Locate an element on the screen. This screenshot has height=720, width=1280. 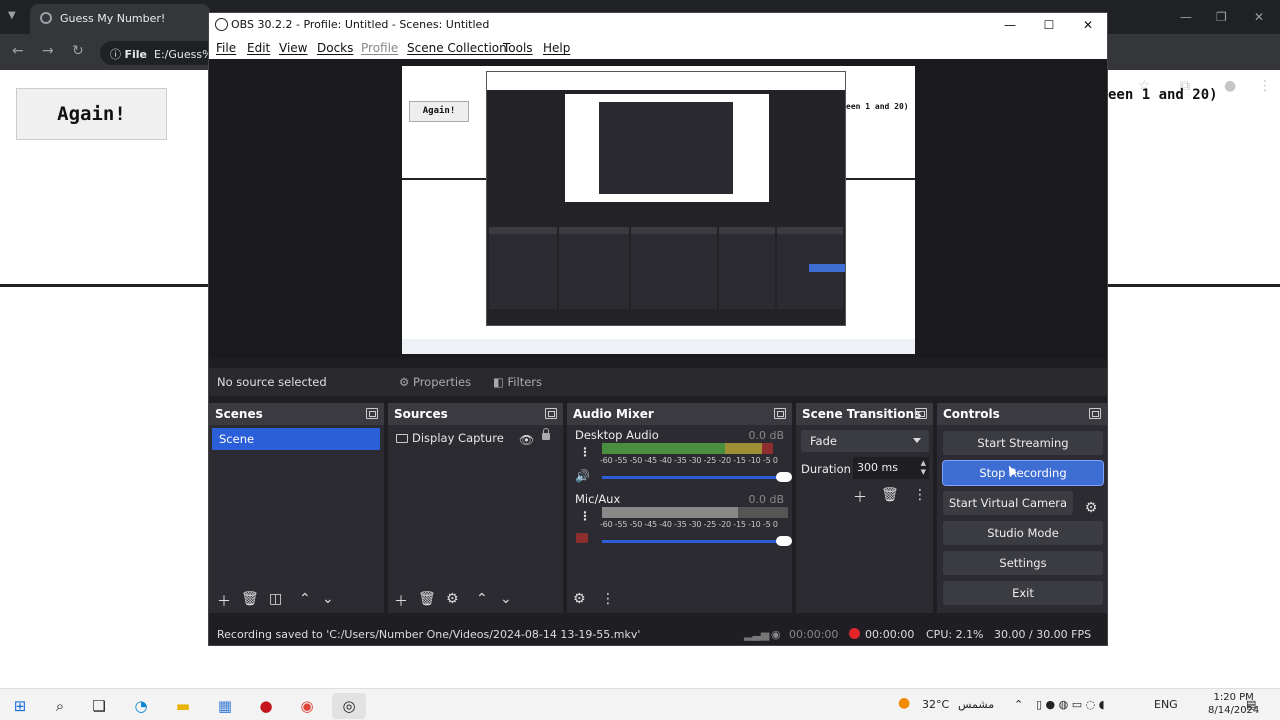
spin-up-icon: ▲ is located at coordinates (923, 463).